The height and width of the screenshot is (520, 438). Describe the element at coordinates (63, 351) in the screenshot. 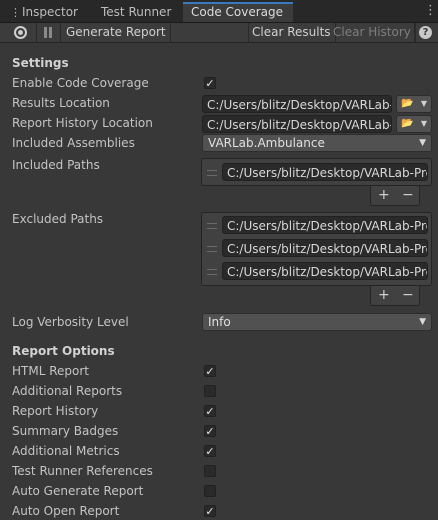

I see `report-options-heading: Report Options` at that location.